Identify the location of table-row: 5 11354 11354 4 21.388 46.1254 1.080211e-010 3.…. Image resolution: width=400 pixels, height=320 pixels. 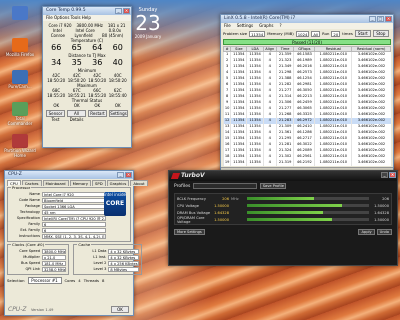
(306, 78).